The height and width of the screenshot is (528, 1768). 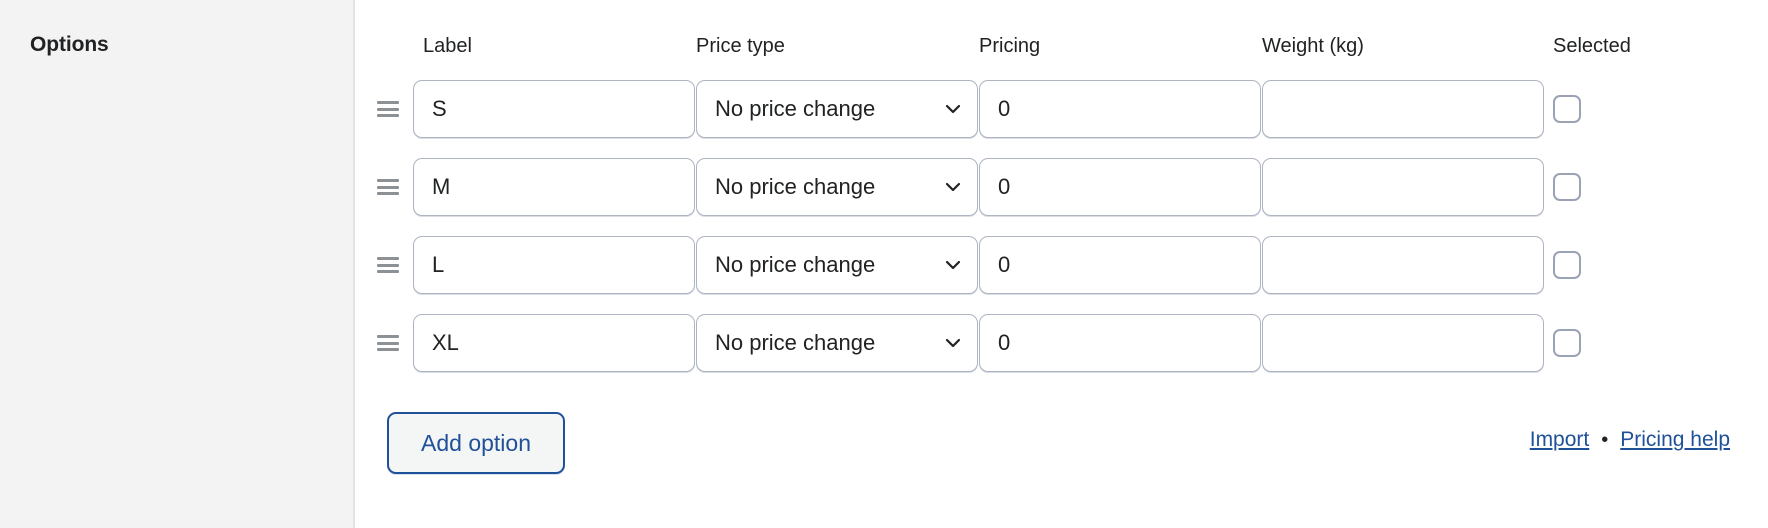 I want to click on import-link: Import, so click(x=1560, y=440).